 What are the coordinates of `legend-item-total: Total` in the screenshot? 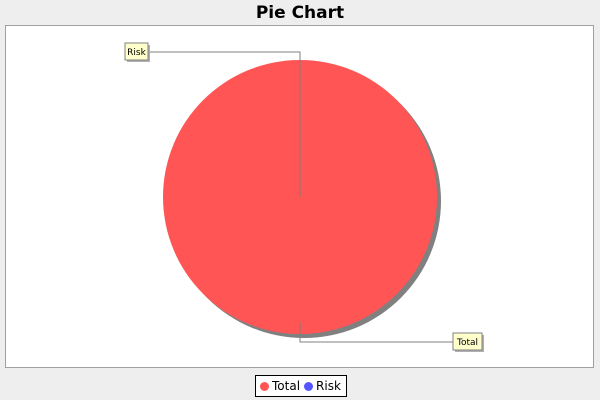 It's located at (280, 386).